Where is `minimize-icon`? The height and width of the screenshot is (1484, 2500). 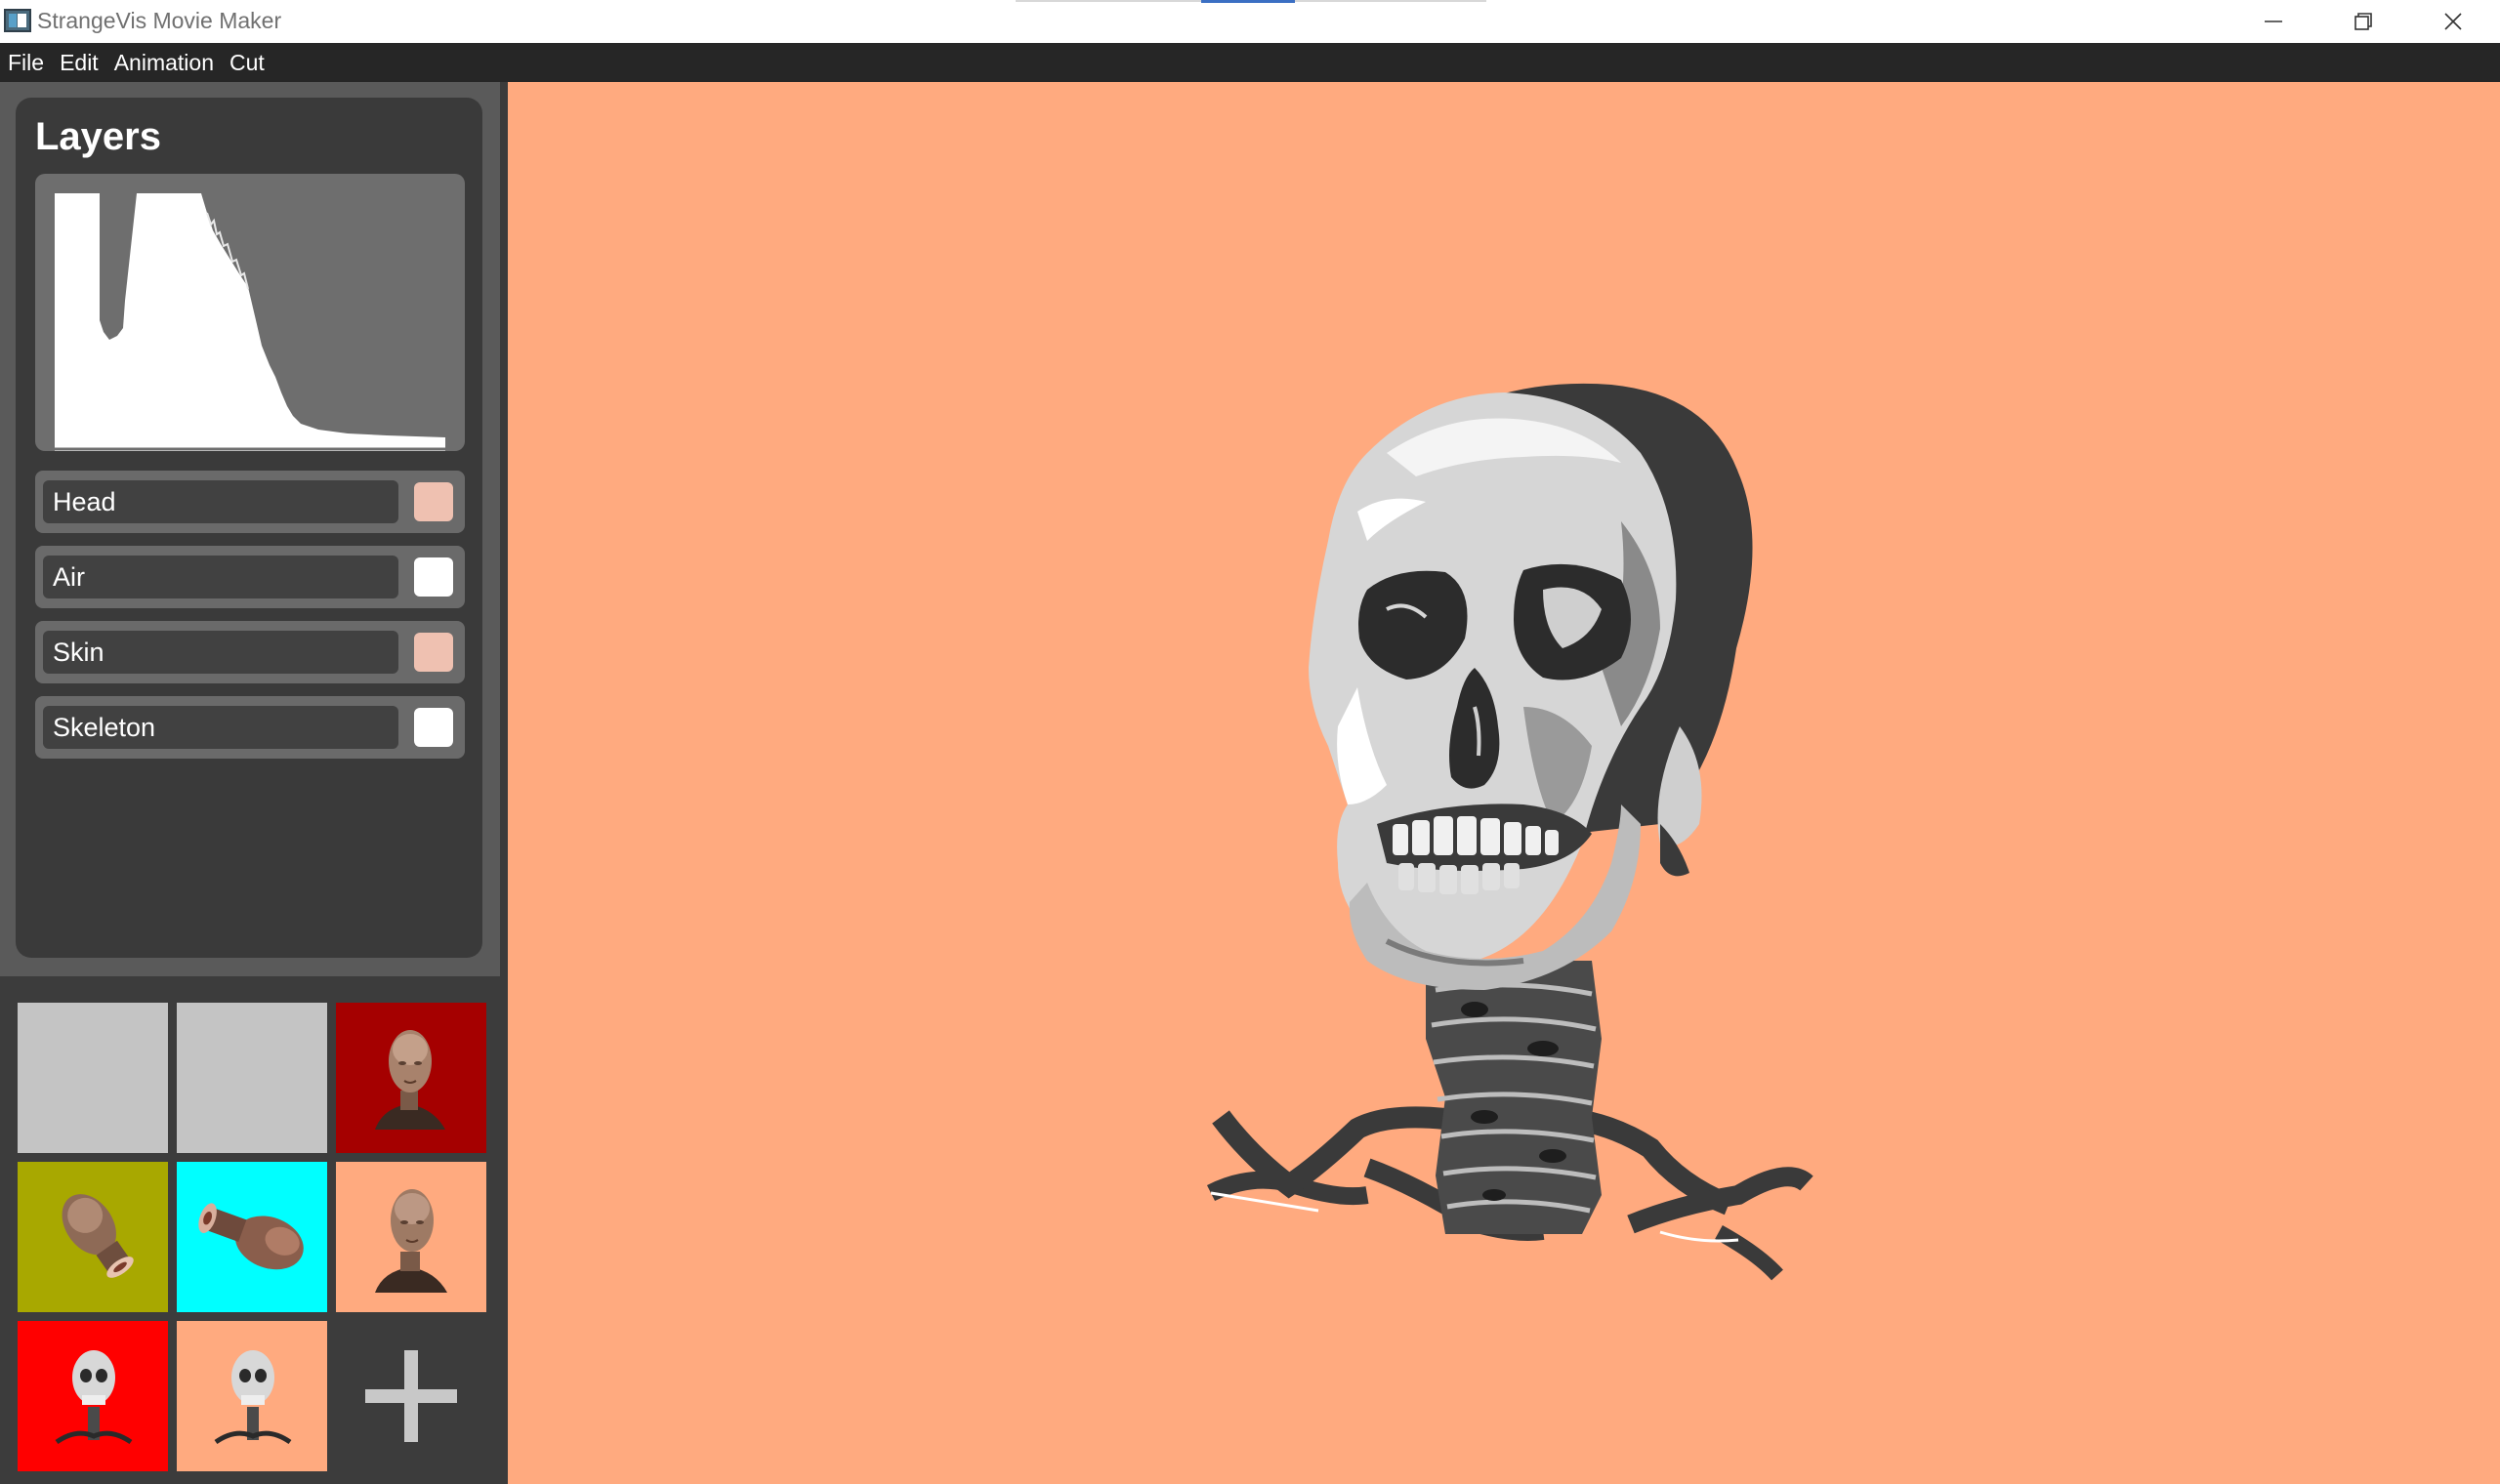 minimize-icon is located at coordinates (2273, 22).